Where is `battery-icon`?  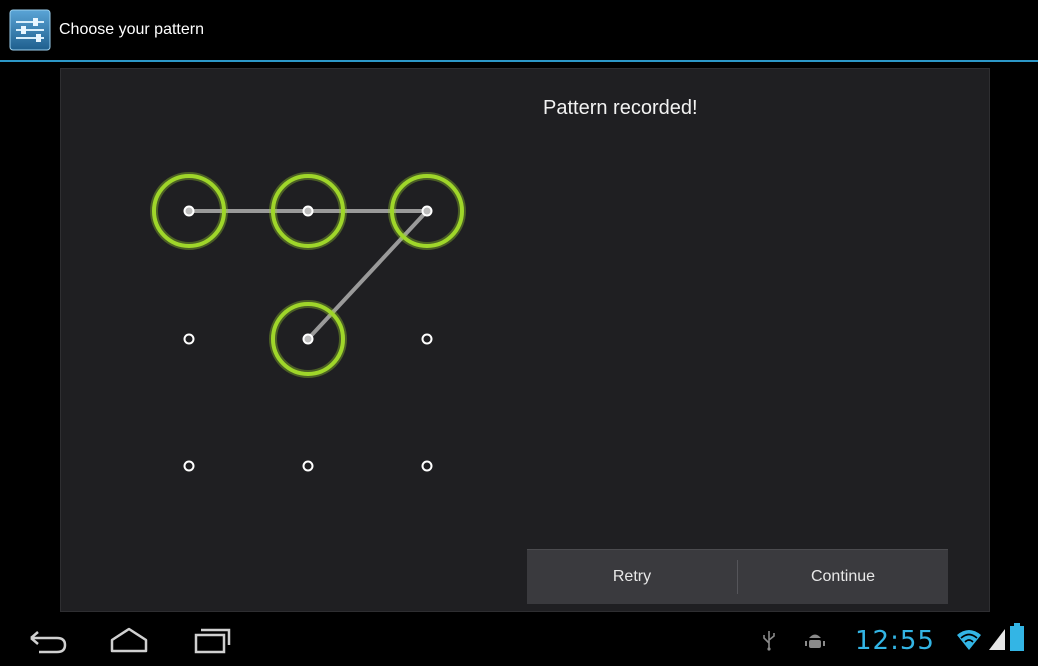
battery-icon is located at coordinates (1017, 637).